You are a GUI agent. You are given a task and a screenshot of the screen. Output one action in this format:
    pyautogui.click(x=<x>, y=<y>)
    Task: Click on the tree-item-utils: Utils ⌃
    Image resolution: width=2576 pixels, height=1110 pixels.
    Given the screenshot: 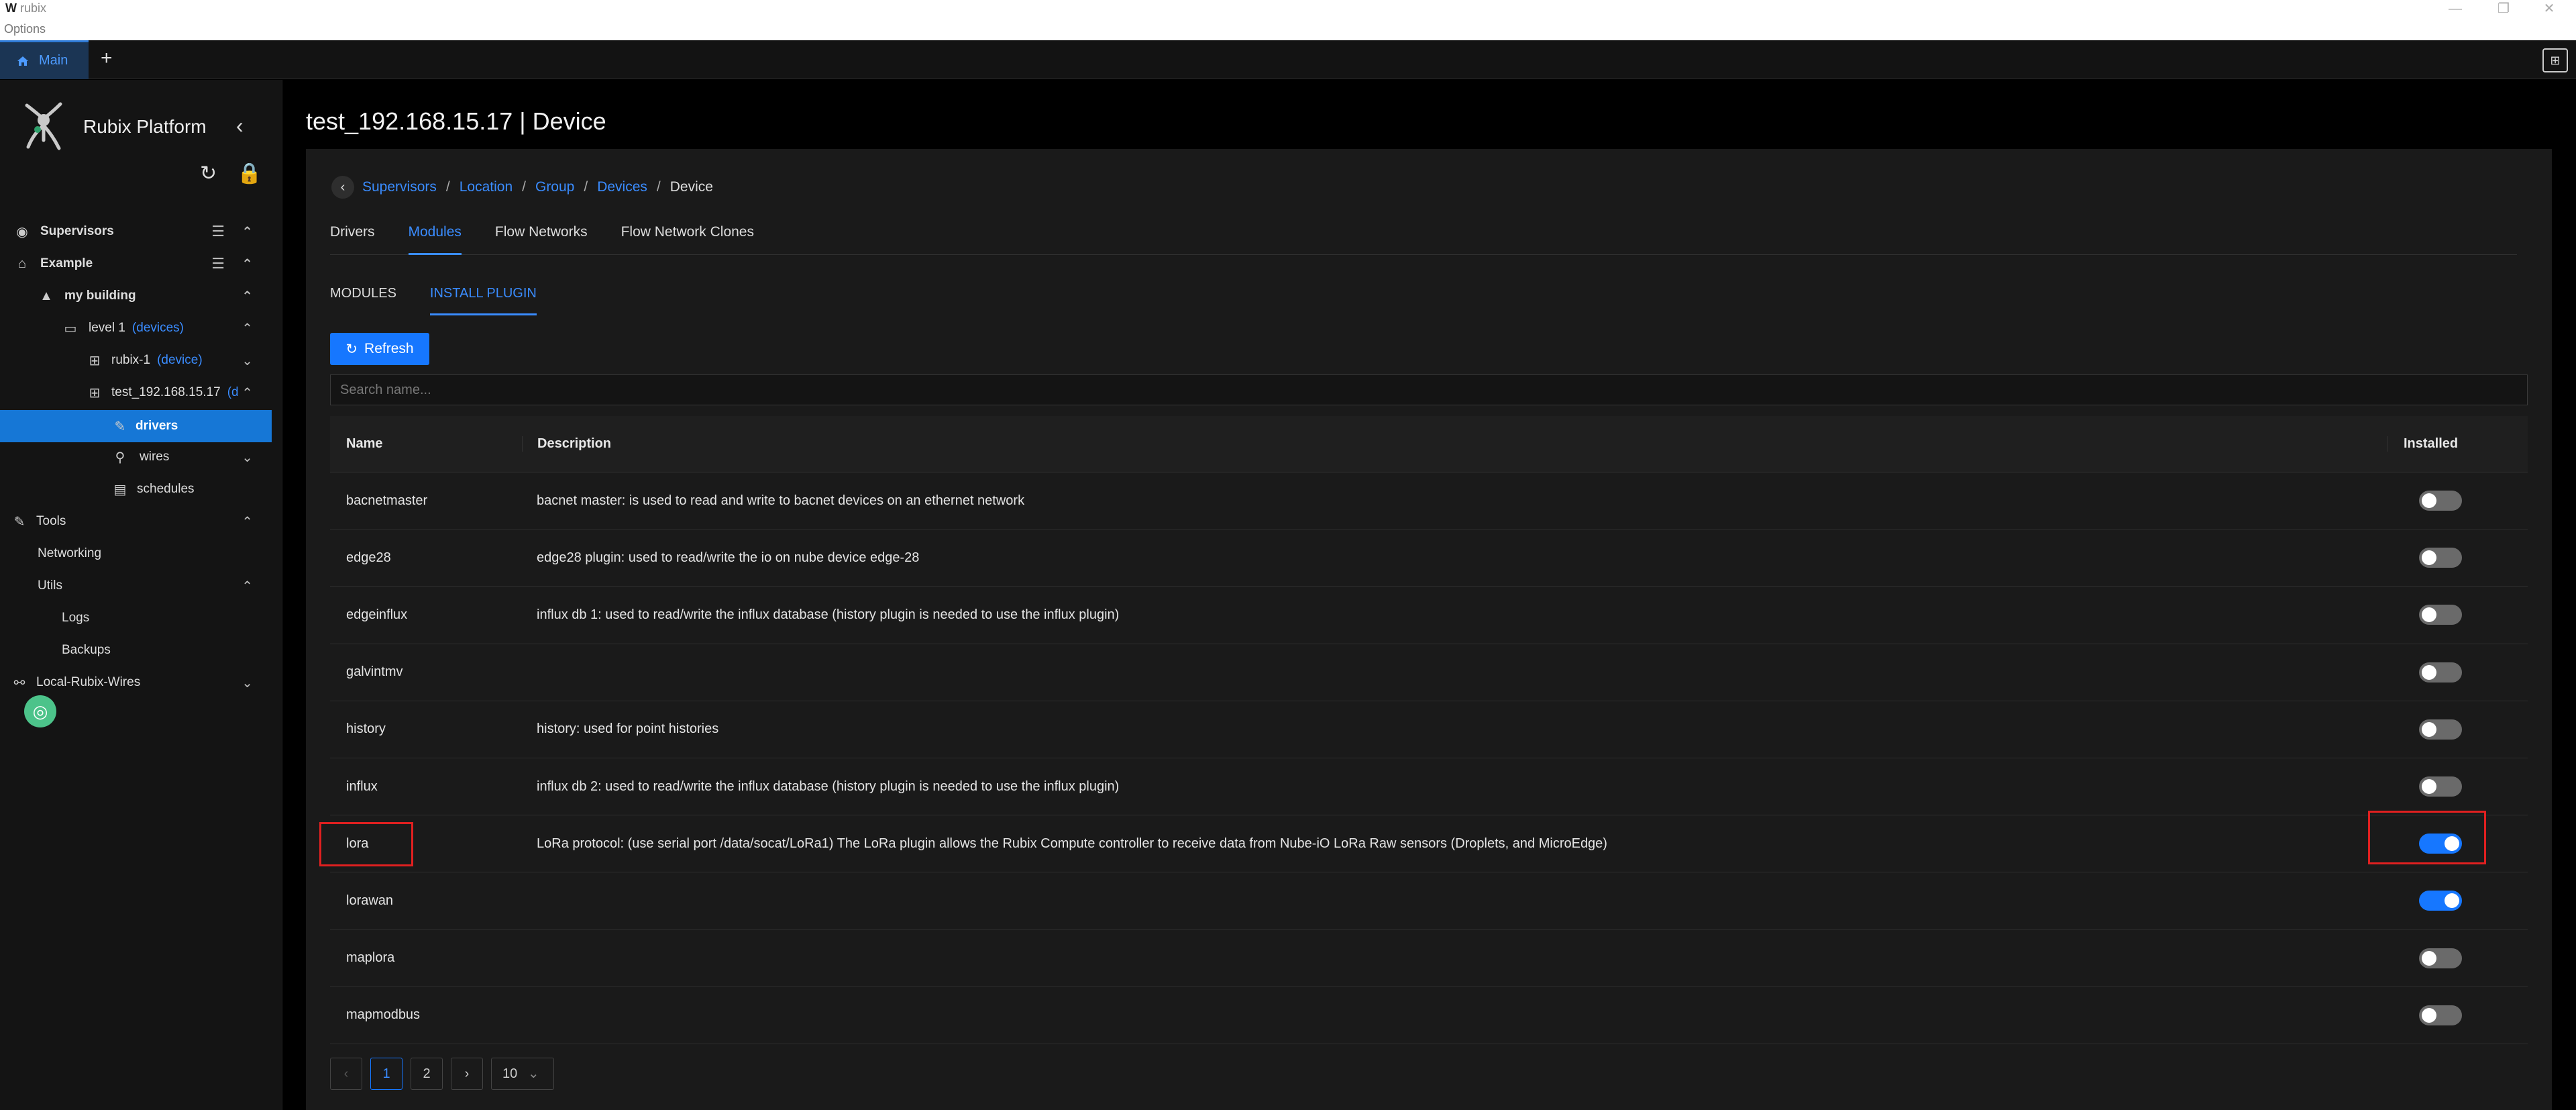 What is the action you would take?
    pyautogui.click(x=136, y=586)
    